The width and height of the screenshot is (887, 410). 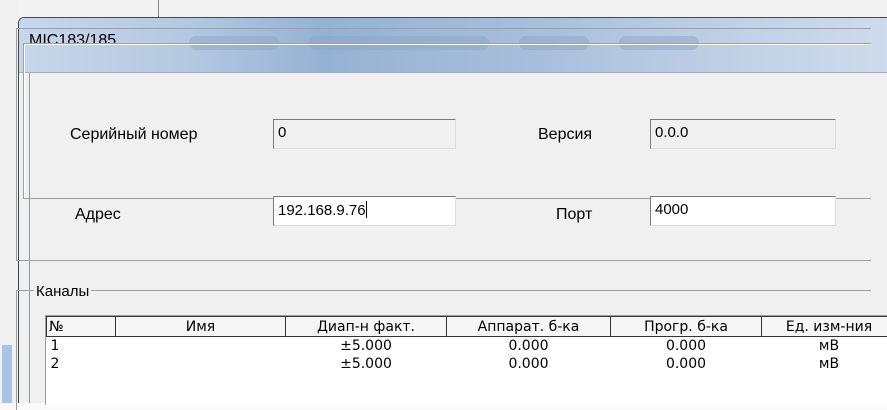 What do you see at coordinates (201, 327) in the screenshot?
I see `column-header-name: Имя` at bounding box center [201, 327].